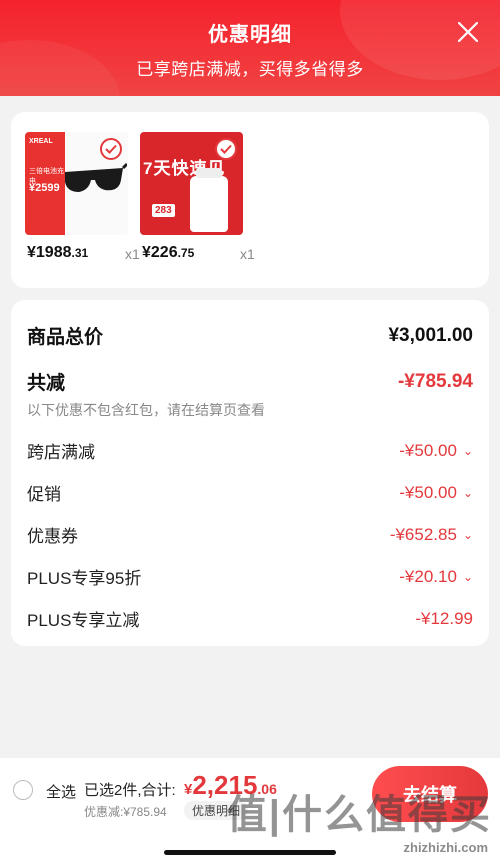 This screenshot has height=864, width=500. I want to click on total-reduced-value: -¥785.94, so click(435, 381).